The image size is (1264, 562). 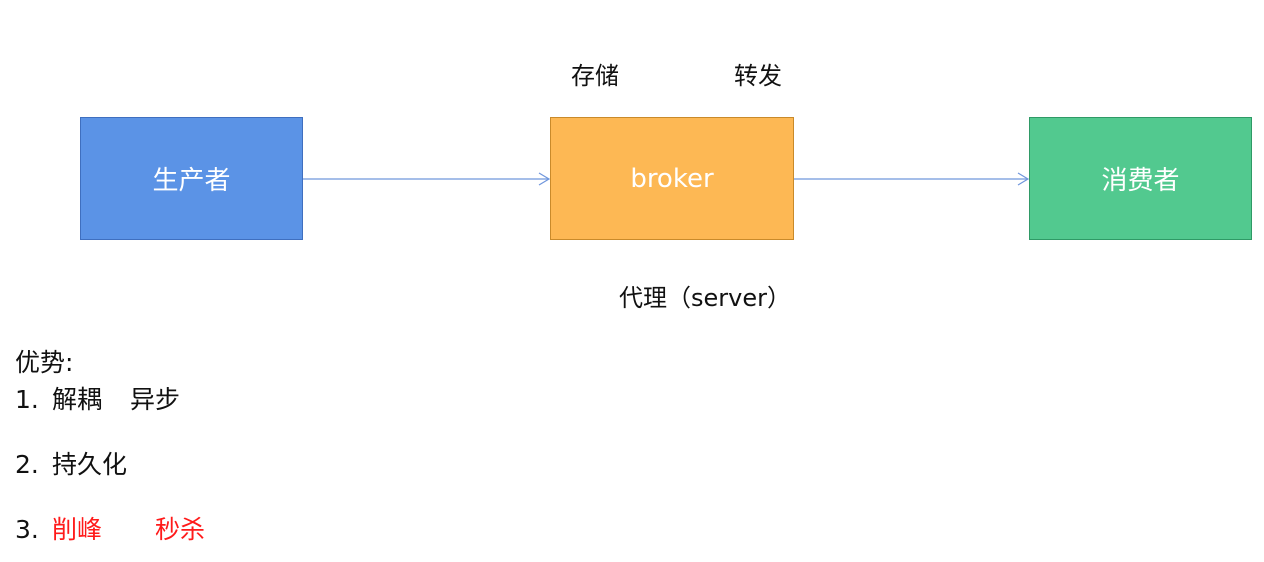 I want to click on advantage-text-flash-sale: 秒杀, so click(x=180, y=529).